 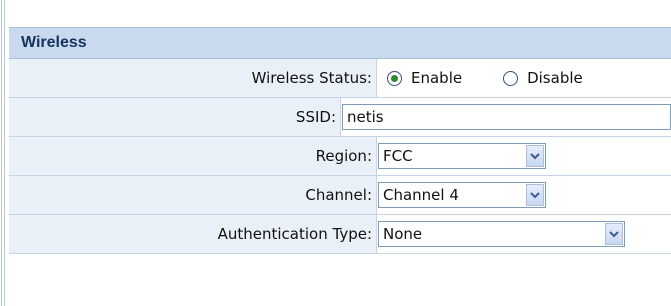 I want to click on field-value-cell: None, so click(x=524, y=234).